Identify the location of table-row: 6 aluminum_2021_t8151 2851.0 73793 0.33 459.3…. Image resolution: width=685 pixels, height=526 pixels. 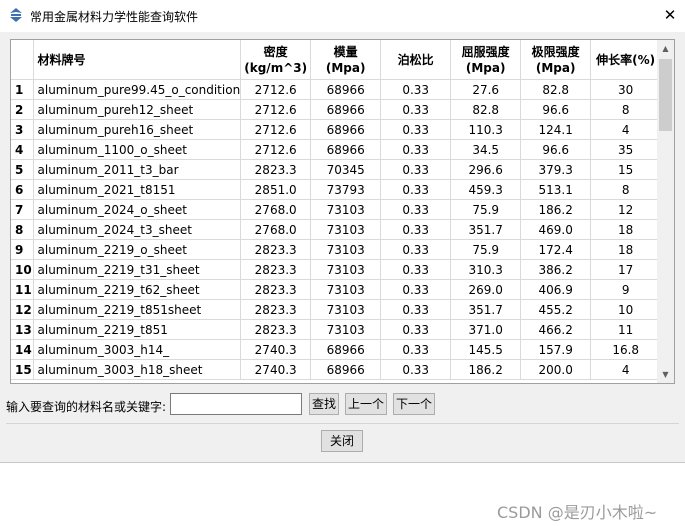
(336, 189).